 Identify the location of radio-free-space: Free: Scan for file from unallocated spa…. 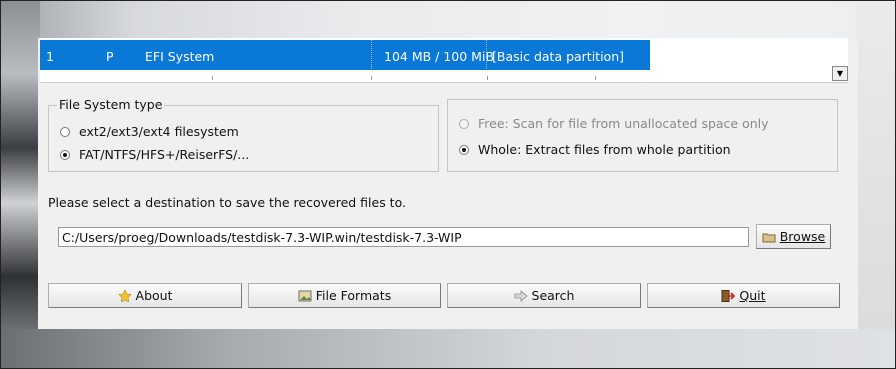
(614, 123).